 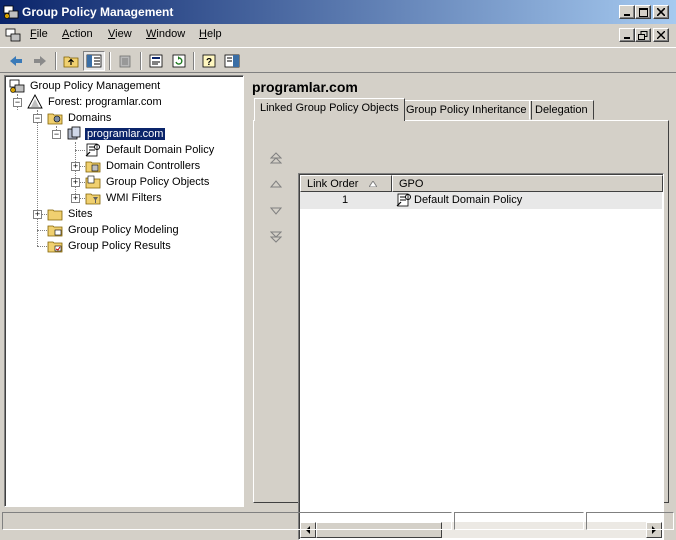 What do you see at coordinates (125, 61) in the screenshot?
I see `delete-button` at bounding box center [125, 61].